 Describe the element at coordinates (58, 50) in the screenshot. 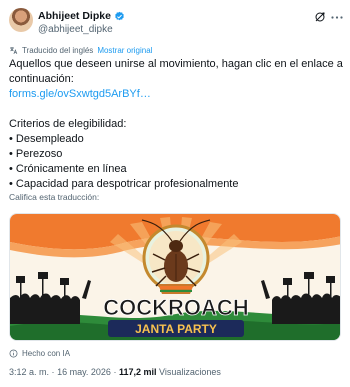

I see `translated-from-label: Traducido del inglés` at that location.